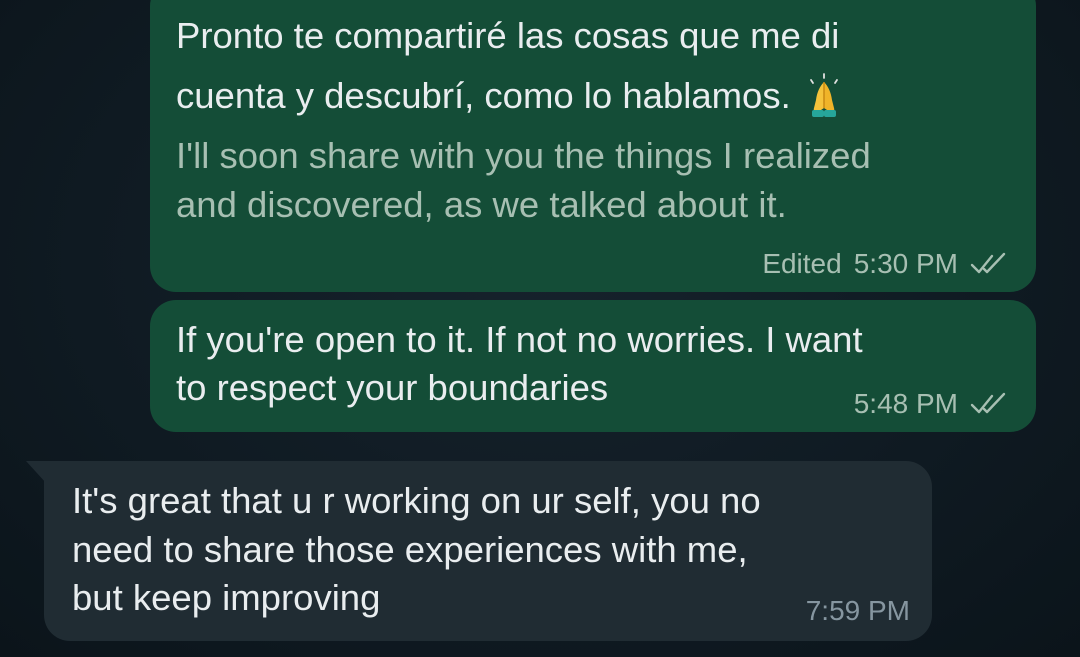  Describe the element at coordinates (226, 597) in the screenshot. I see `message-text-line: but keep improving` at that location.